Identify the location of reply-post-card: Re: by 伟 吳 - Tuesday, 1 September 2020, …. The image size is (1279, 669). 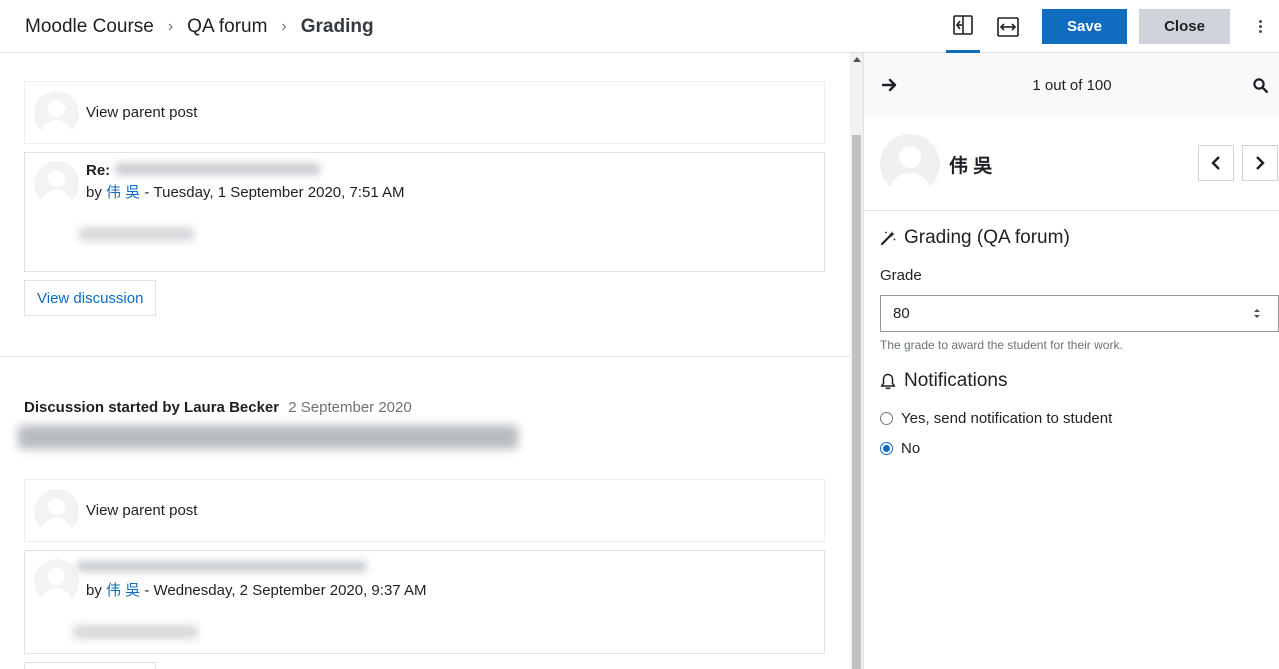
(424, 212).